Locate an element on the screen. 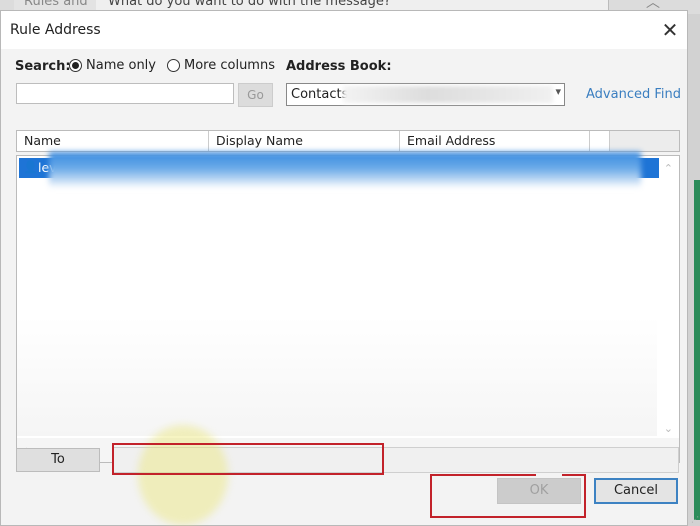 Image resolution: width=700 pixels, height=526 pixels. radio-name-only: Name only is located at coordinates (112, 65).